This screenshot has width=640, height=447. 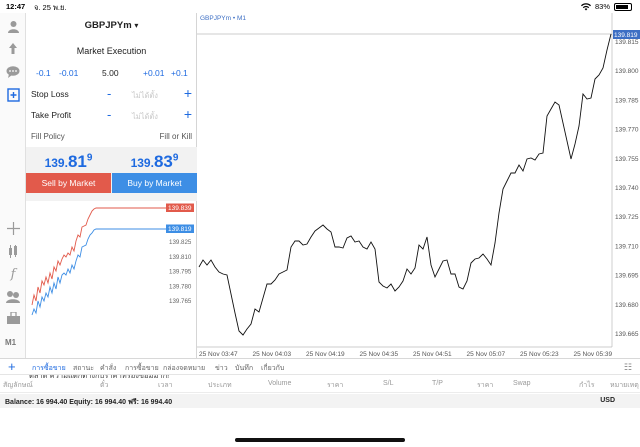 I want to click on tab-orders: คำสั่ง, so click(x=108, y=368).